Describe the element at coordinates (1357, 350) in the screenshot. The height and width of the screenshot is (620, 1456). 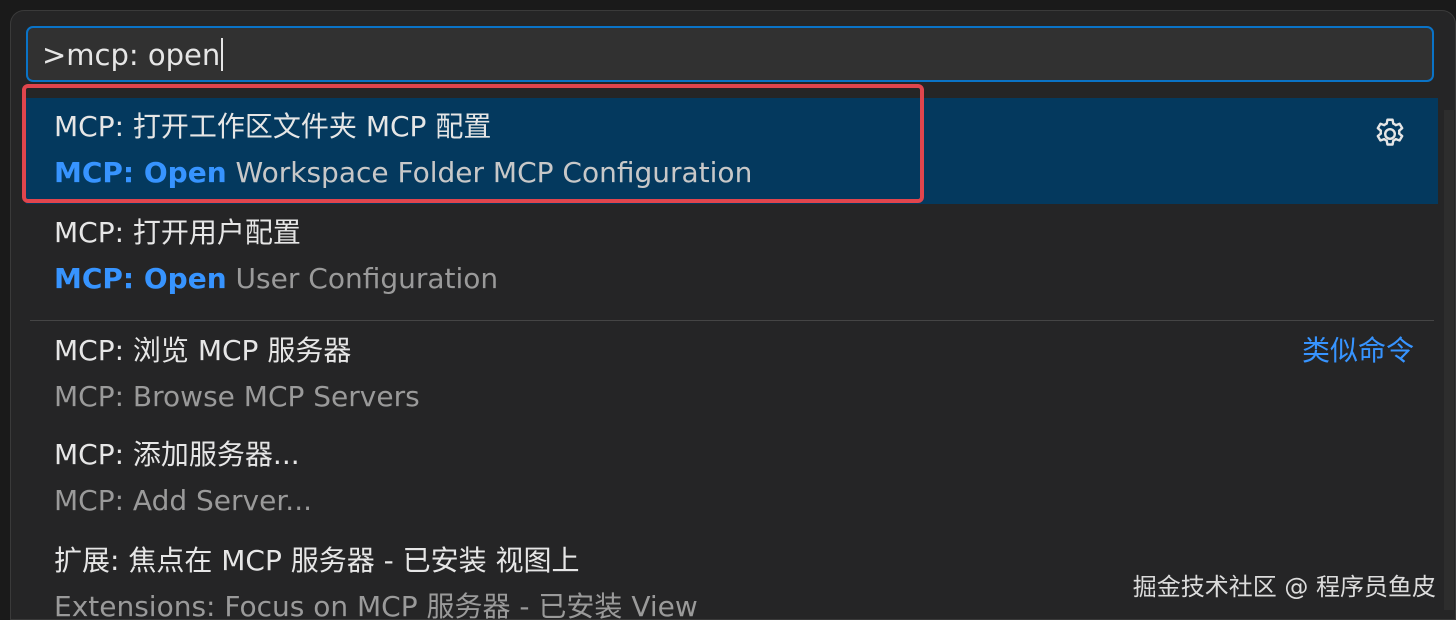
I see `similar-commands-tag: 类似命令` at that location.